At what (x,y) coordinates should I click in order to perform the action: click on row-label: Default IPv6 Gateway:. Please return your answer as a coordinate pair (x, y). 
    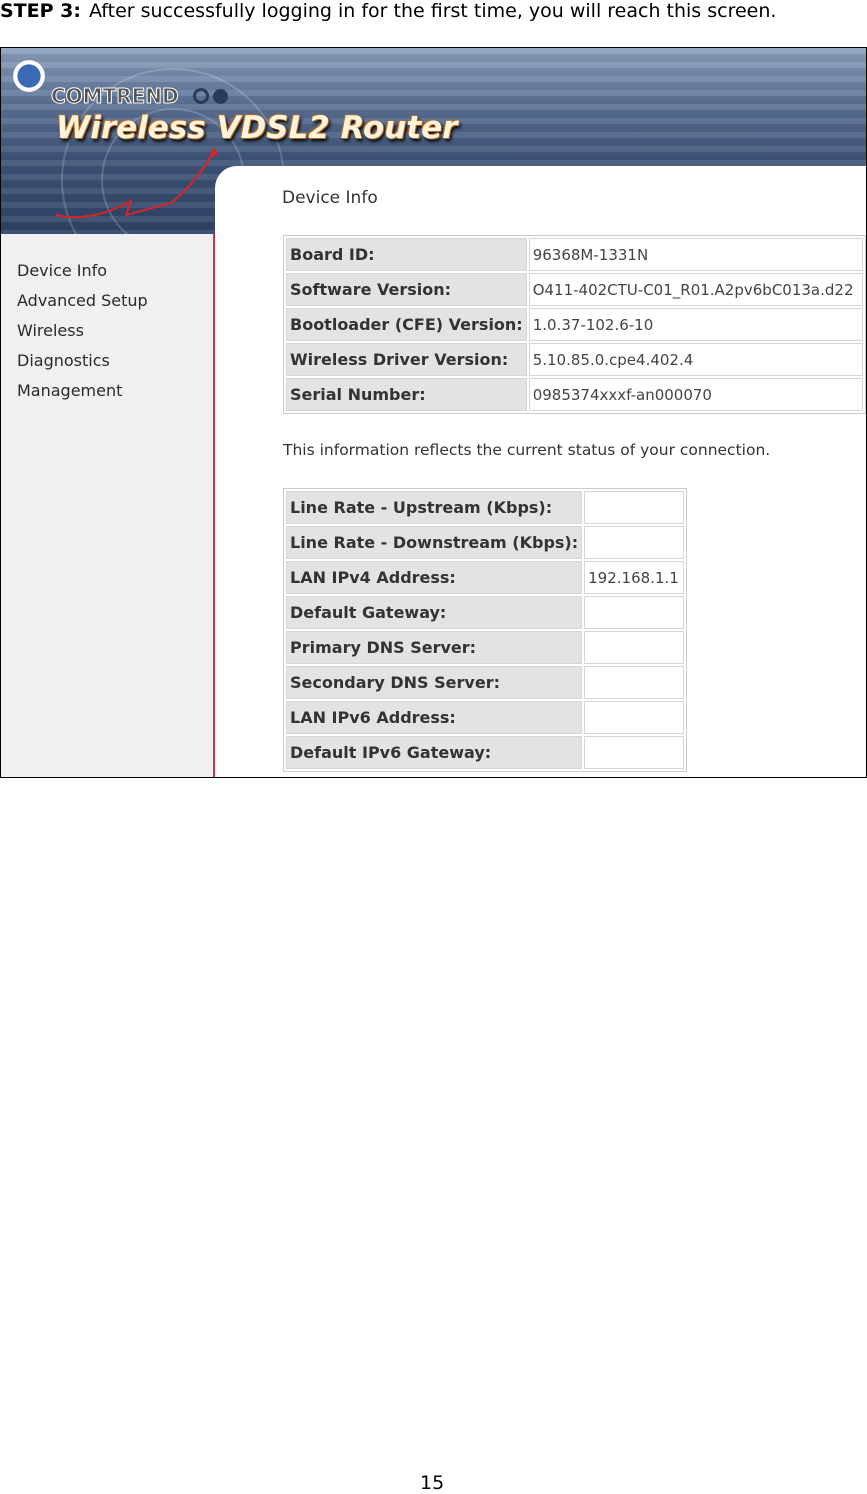
    Looking at the image, I should click on (434, 752).